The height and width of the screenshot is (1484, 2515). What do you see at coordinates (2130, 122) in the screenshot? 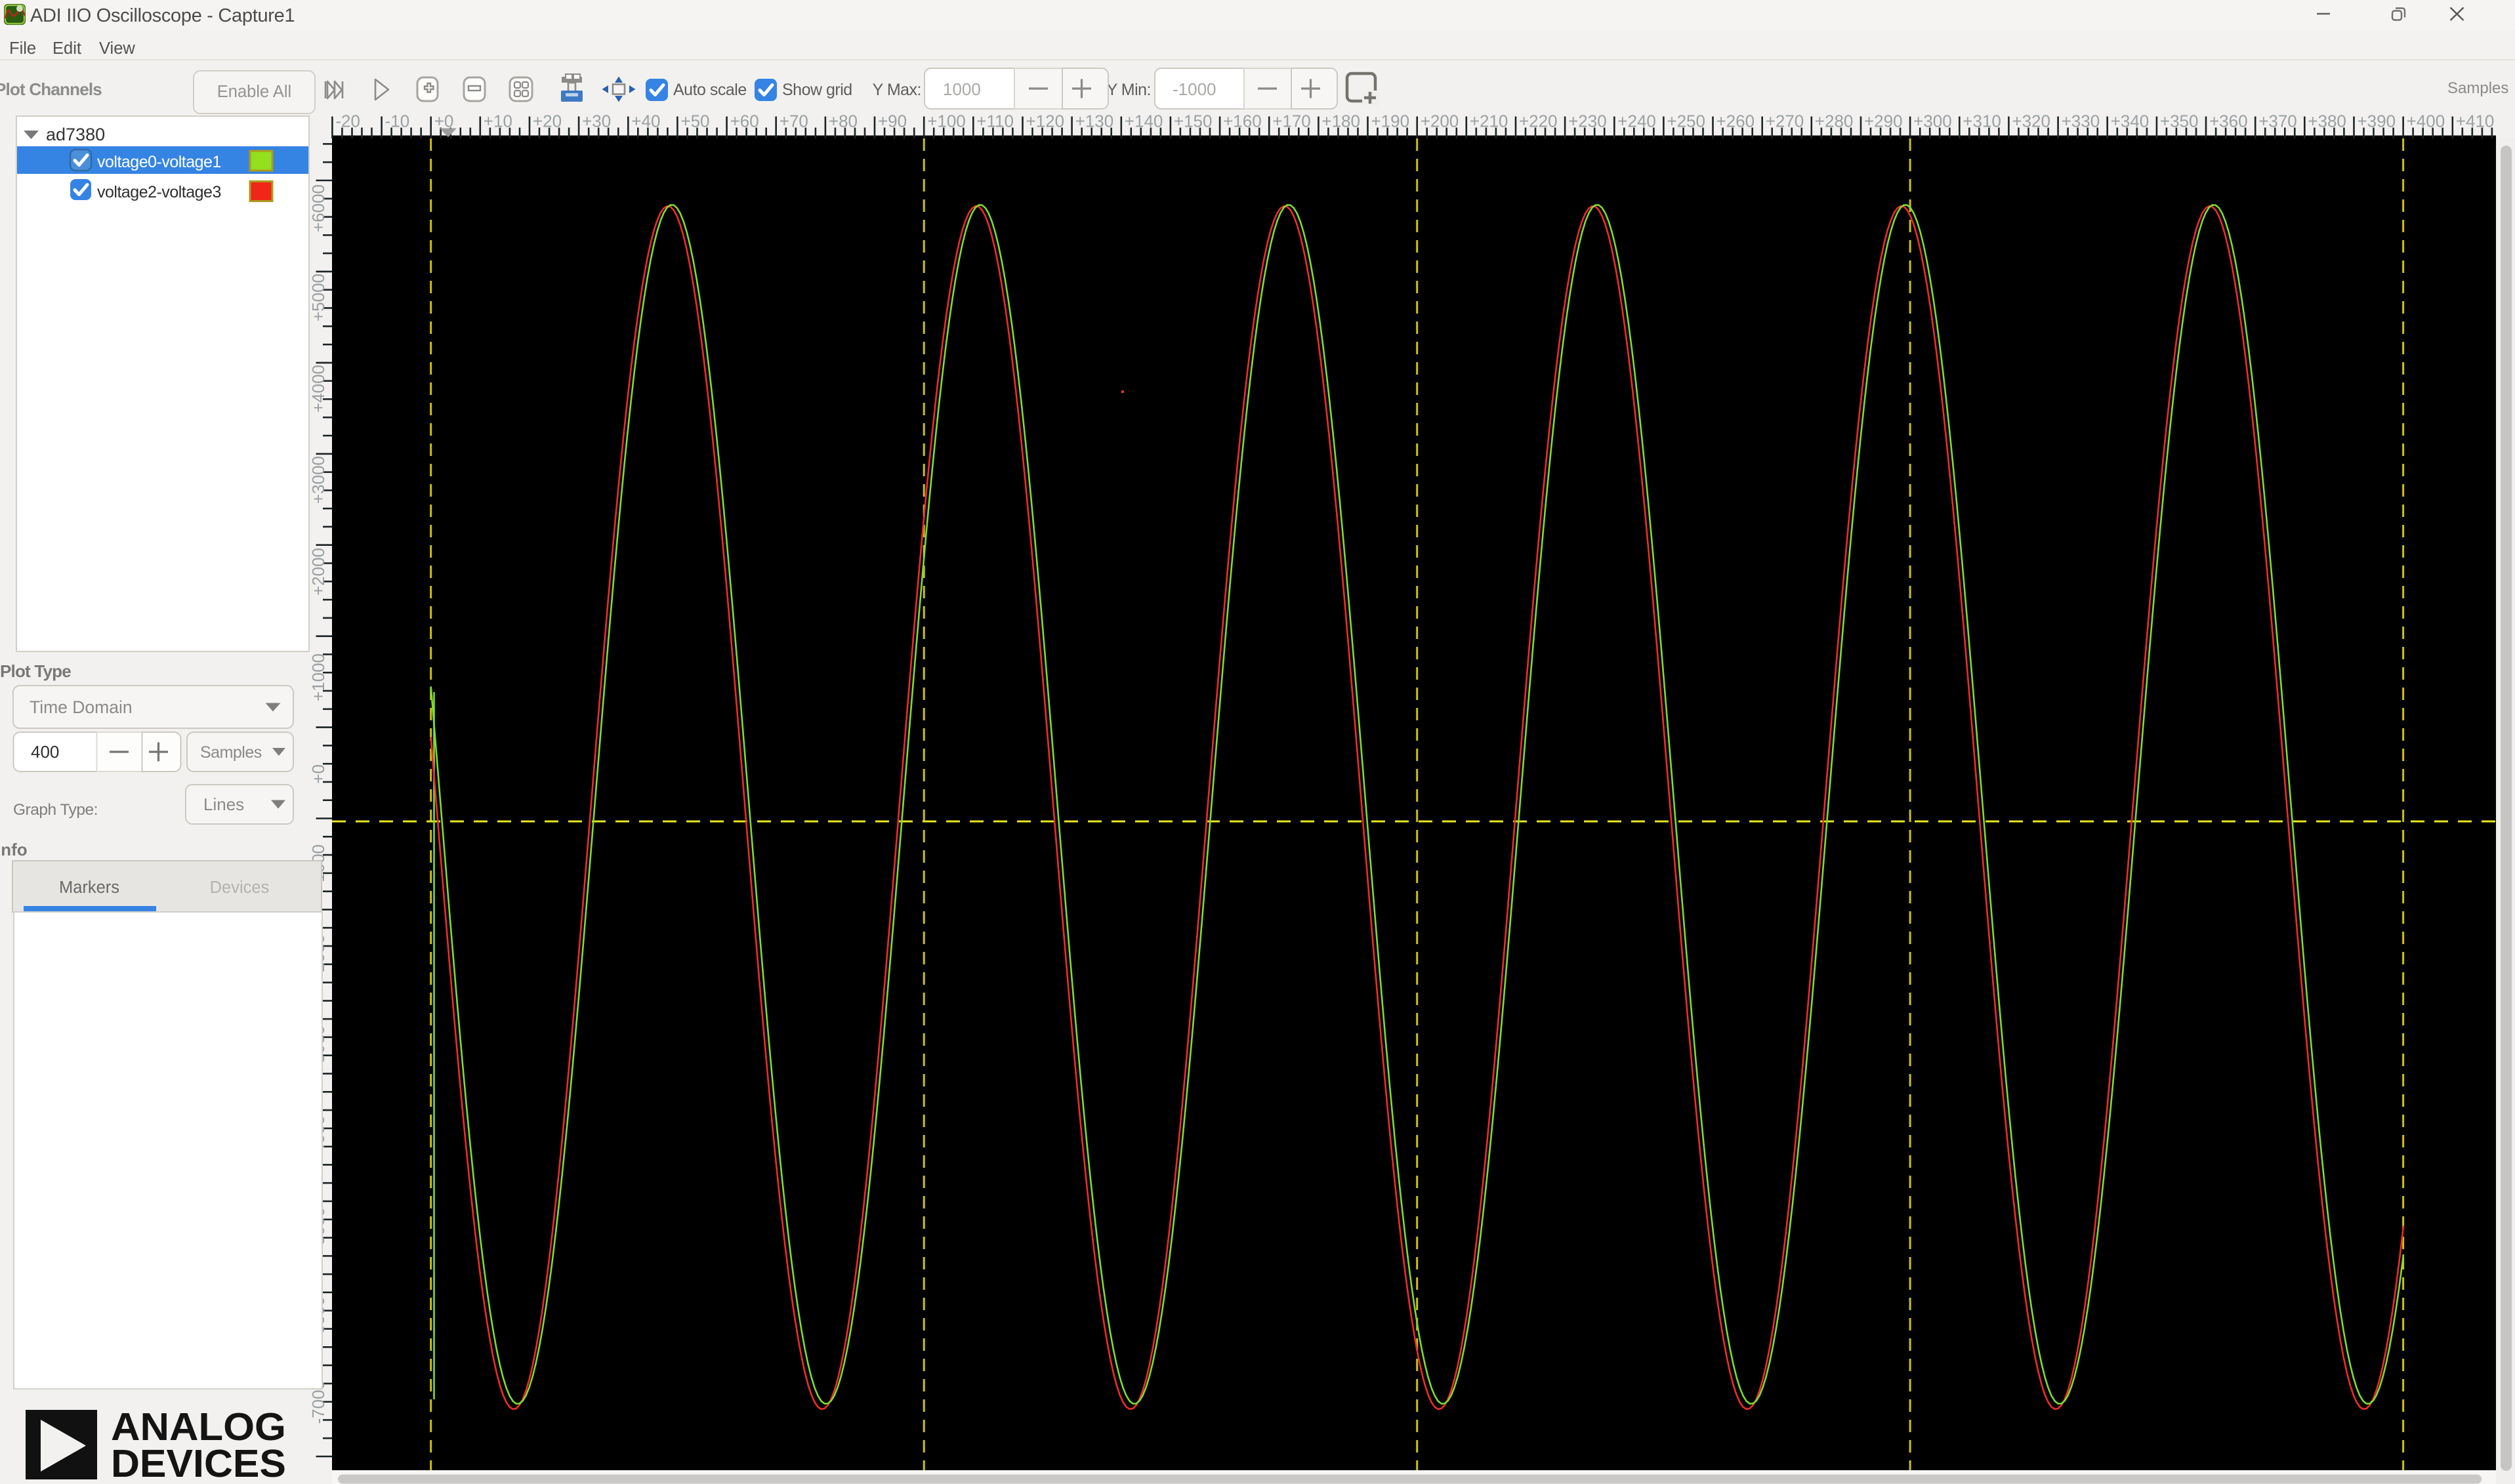
I see `svg-text: +340` at bounding box center [2130, 122].